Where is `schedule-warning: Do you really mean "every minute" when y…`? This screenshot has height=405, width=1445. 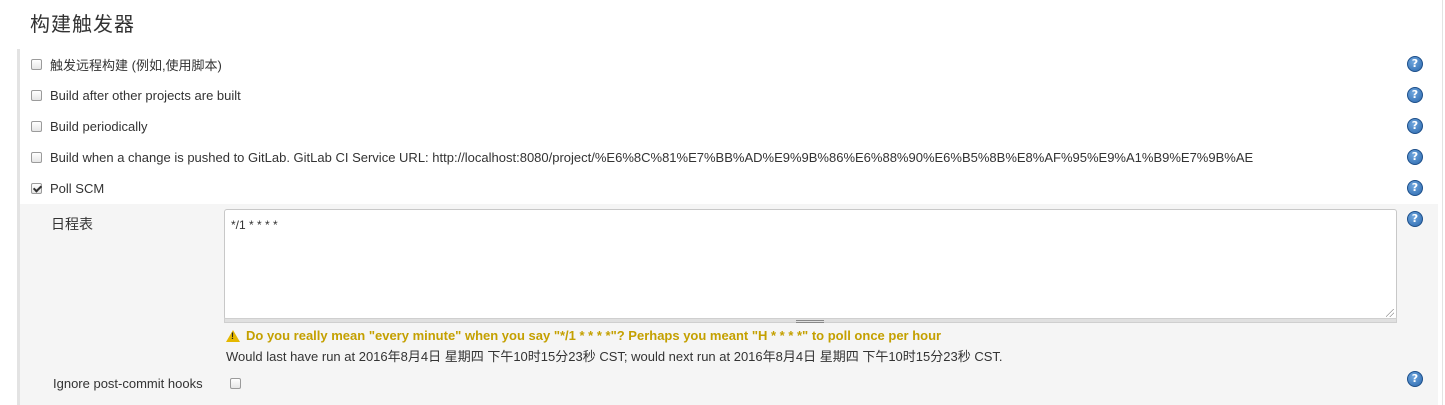 schedule-warning: Do you really mean "every minute" when y… is located at coordinates (583, 335).